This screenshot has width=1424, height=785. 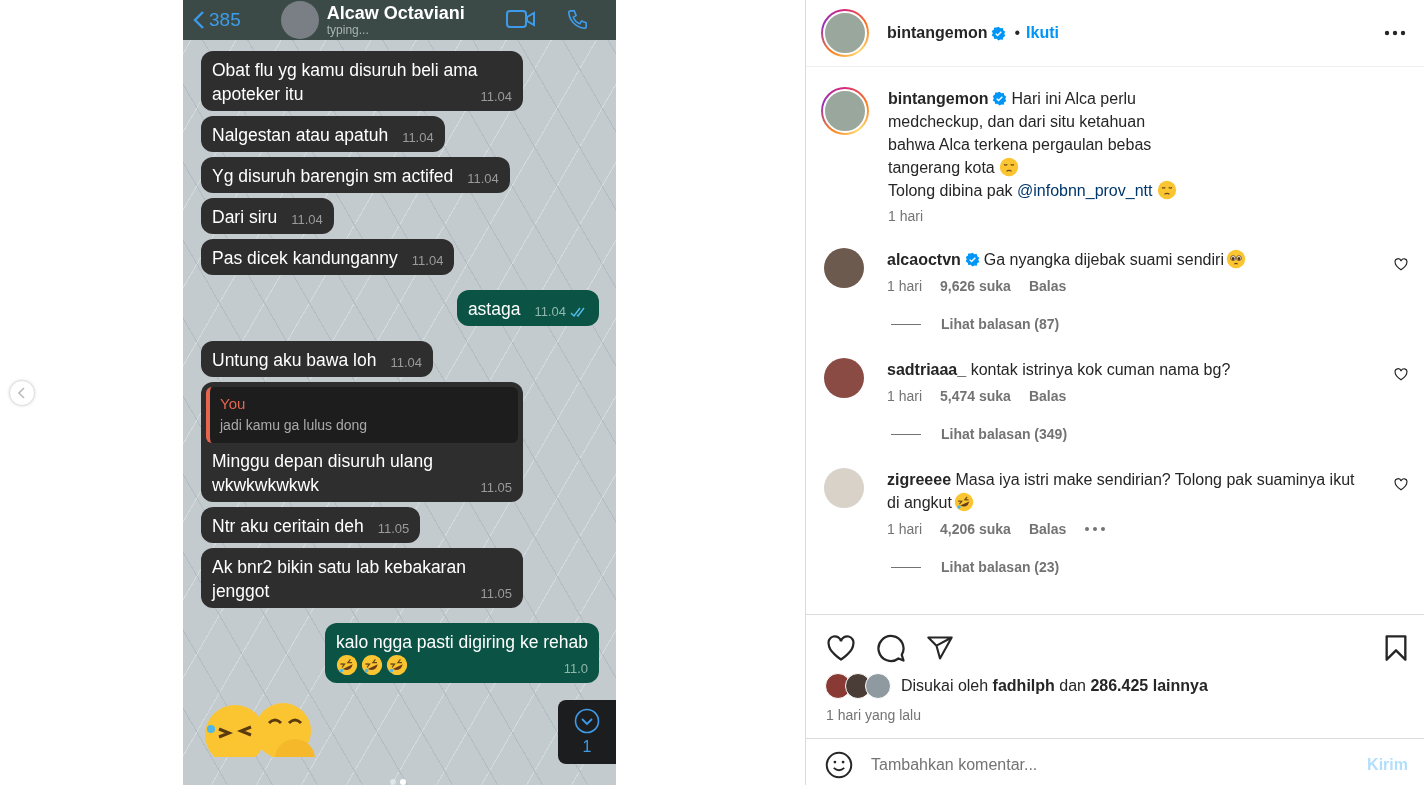 What do you see at coordinates (927, 369) in the screenshot?
I see `username-link: sadtriaaa_` at bounding box center [927, 369].